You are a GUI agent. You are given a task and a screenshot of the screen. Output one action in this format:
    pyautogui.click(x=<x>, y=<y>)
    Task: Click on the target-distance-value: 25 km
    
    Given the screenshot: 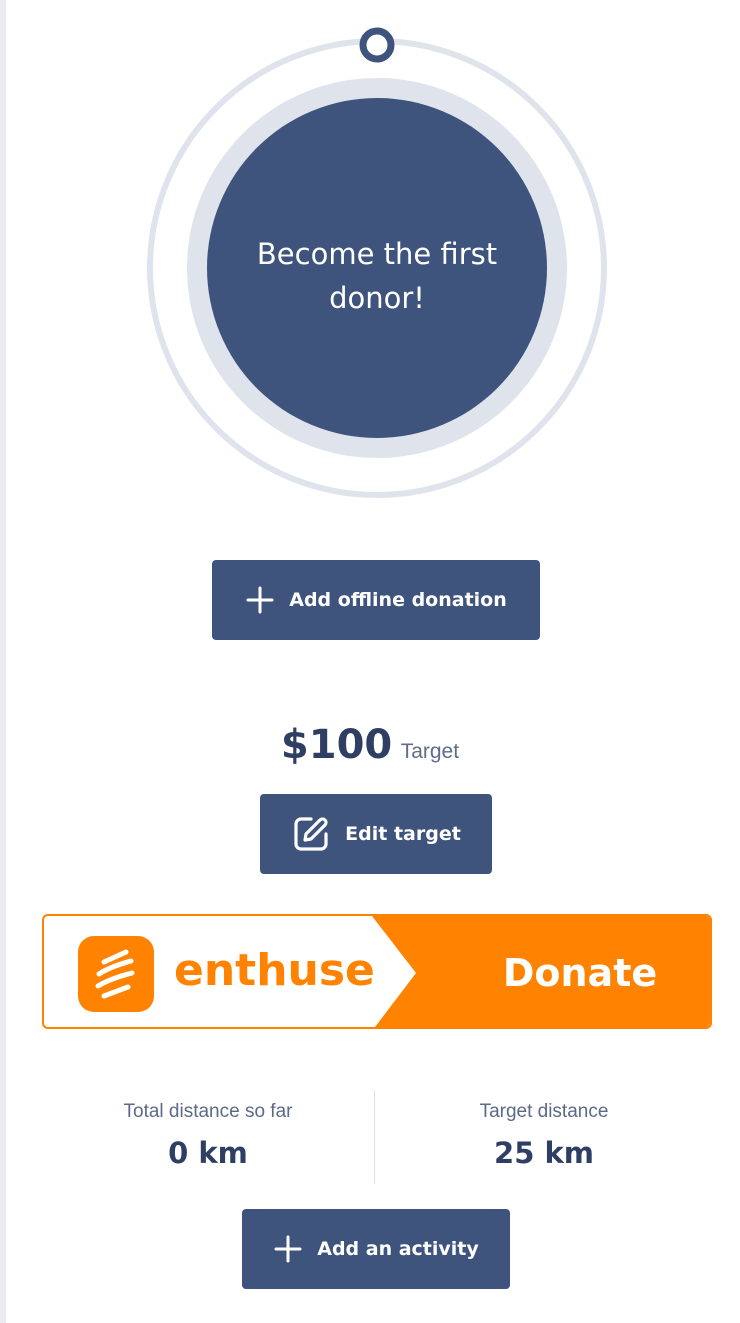 What is the action you would take?
    pyautogui.click(x=544, y=1153)
    